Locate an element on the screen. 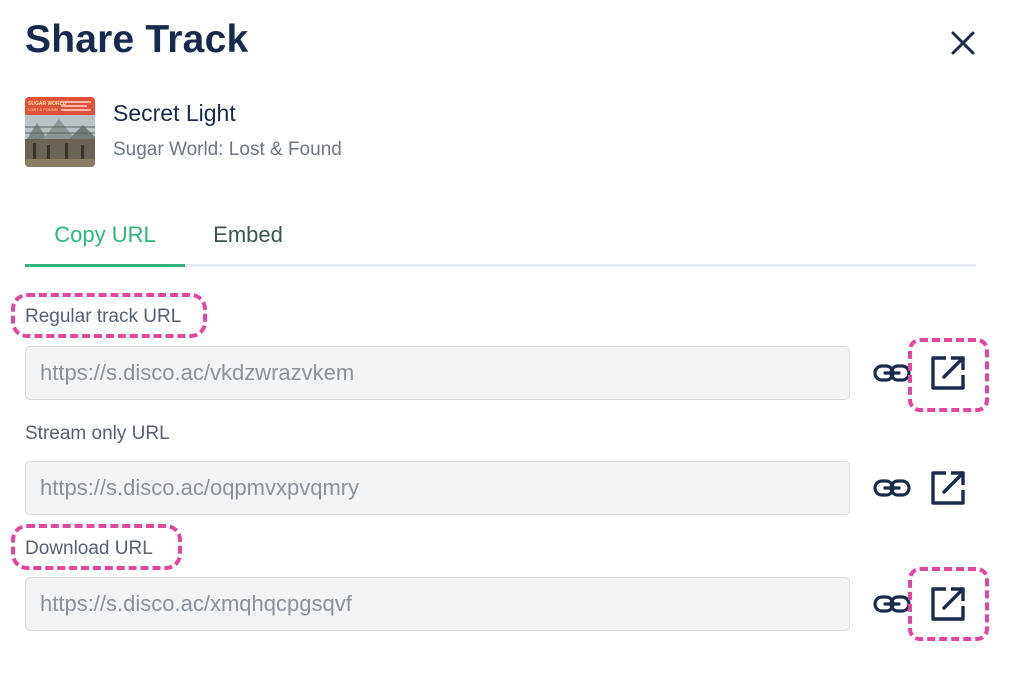 The width and height of the screenshot is (1015, 673). track-name: Secret Light is located at coordinates (174, 113).